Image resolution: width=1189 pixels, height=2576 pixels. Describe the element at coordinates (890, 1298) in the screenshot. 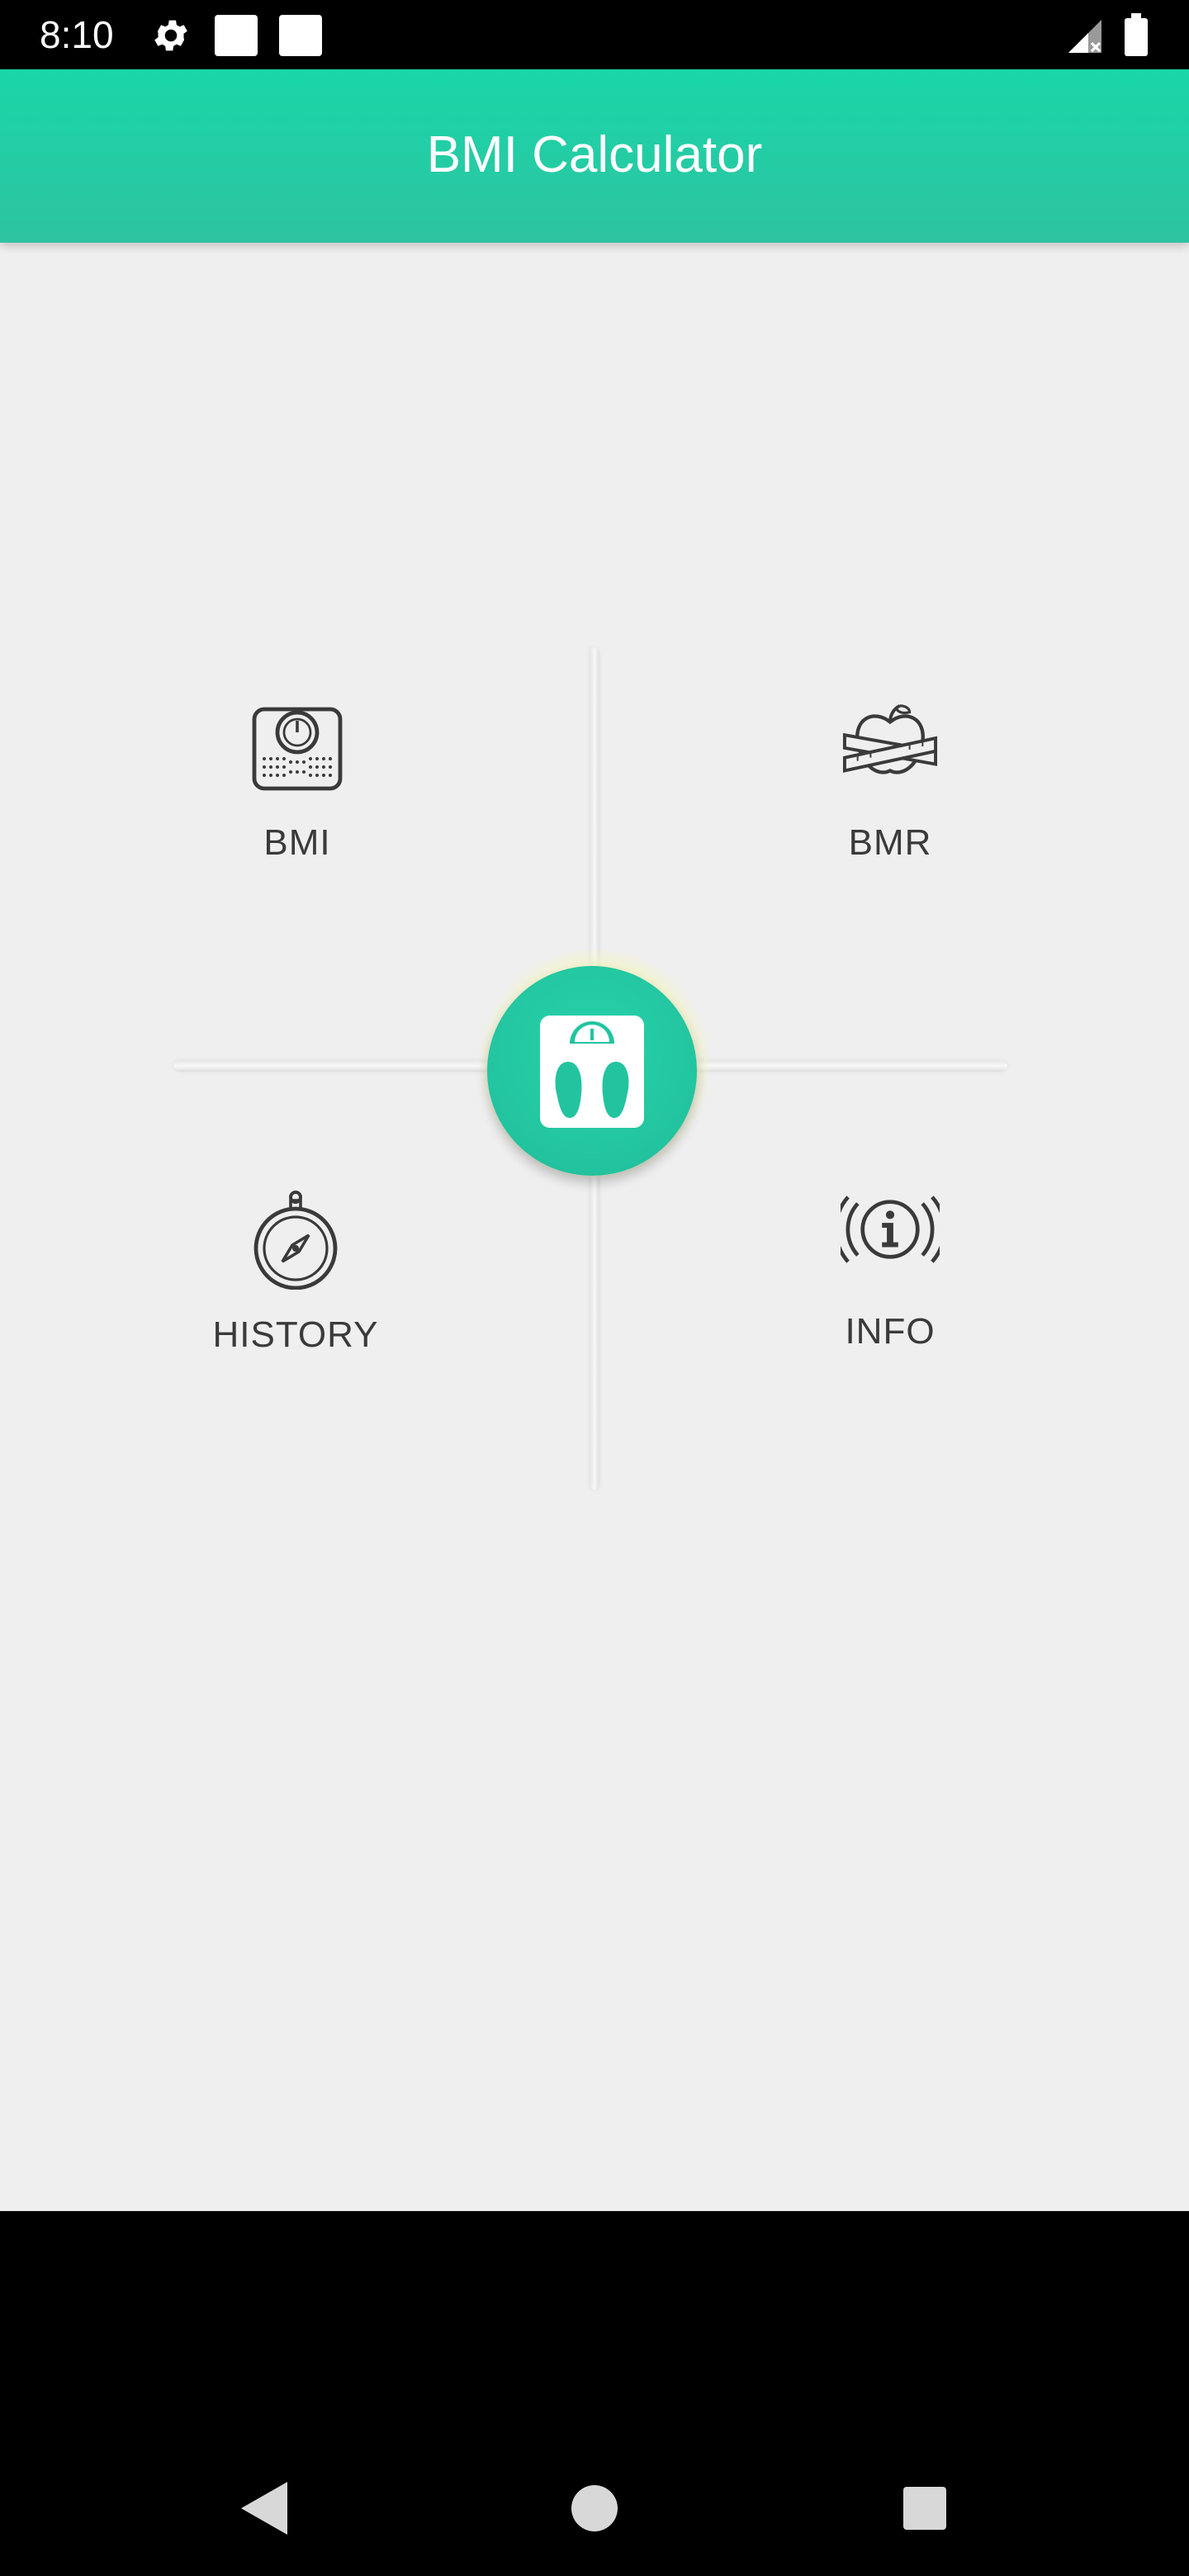

I see `menu-item-info: INFO` at that location.